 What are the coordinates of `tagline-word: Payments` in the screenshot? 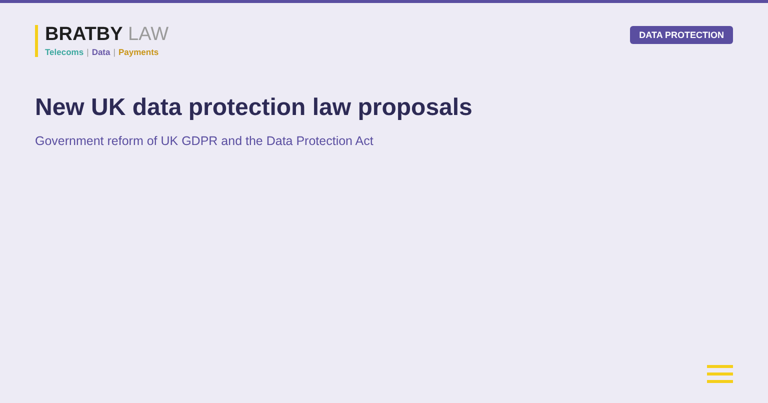 It's located at (138, 52).